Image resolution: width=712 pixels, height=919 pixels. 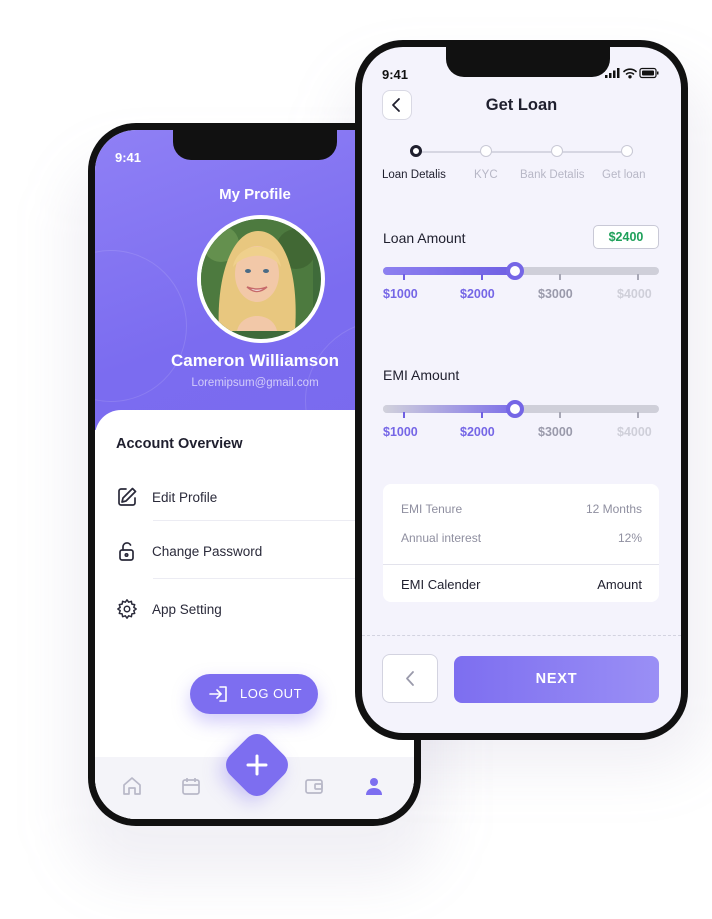 I want to click on menu-item-edit-profile: Edit Profile, so click(x=246, y=502).